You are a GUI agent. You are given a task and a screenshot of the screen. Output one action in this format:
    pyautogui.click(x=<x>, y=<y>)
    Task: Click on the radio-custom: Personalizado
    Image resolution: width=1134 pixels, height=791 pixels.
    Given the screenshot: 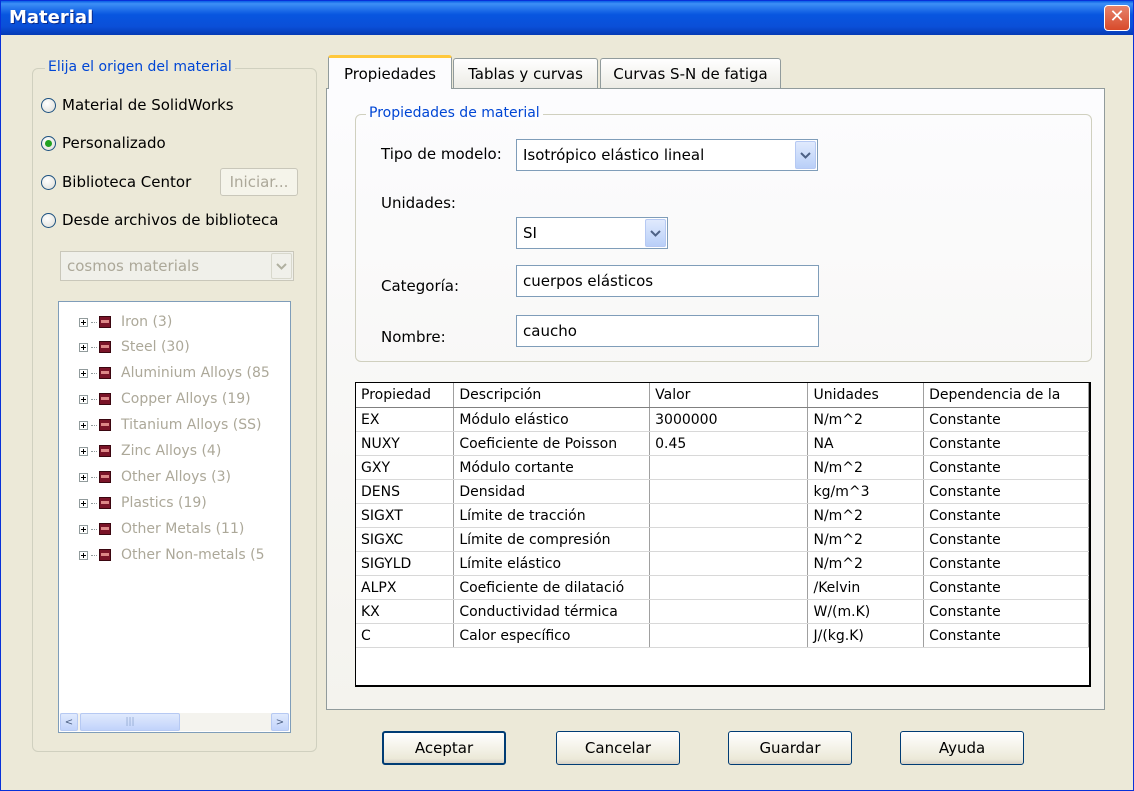 What is the action you would take?
    pyautogui.click(x=103, y=143)
    